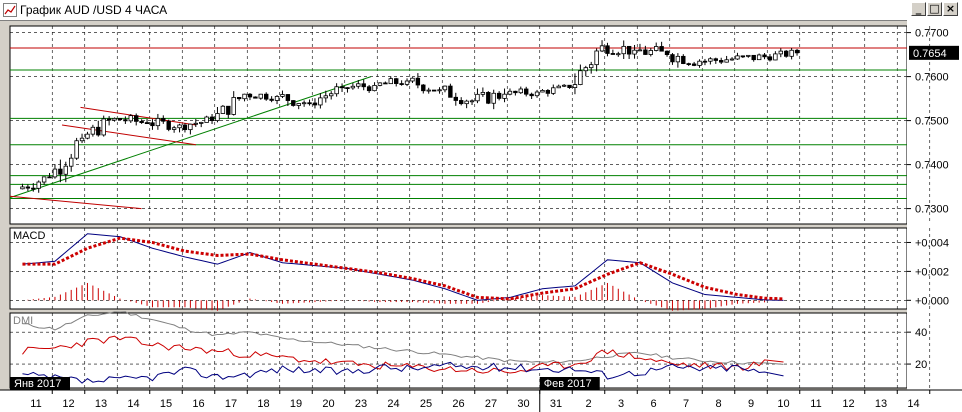 The image size is (962, 412). What do you see at coordinates (934, 9) in the screenshot?
I see `maximize-button: □` at bounding box center [934, 9].